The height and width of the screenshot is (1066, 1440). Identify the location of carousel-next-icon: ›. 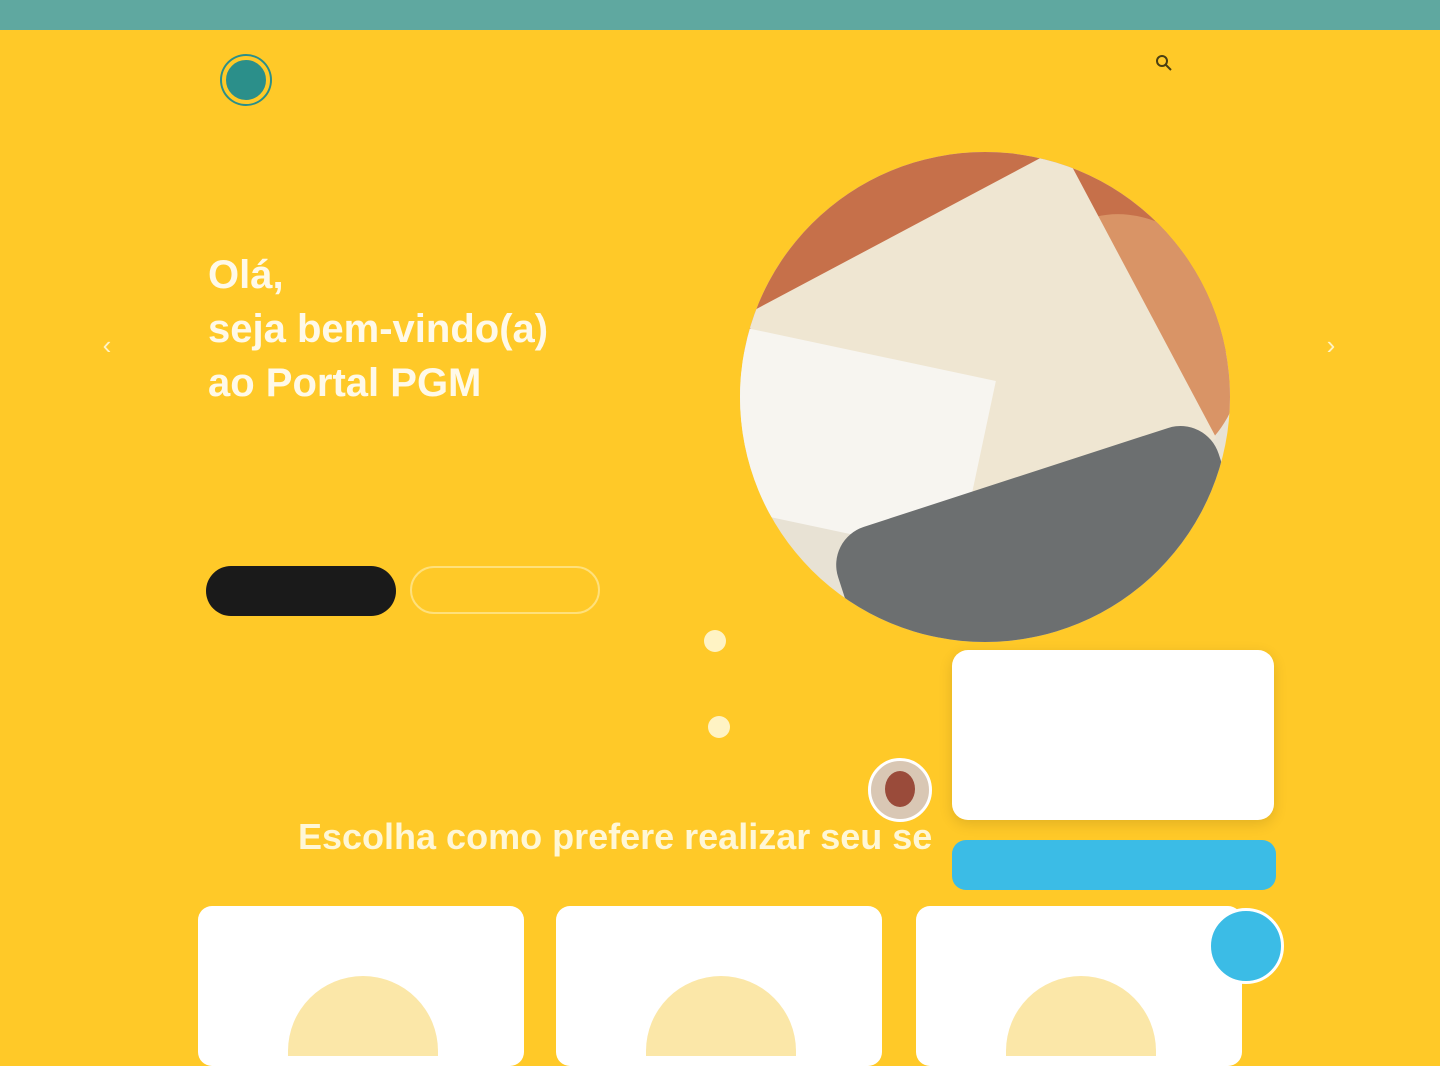
(1331, 345).